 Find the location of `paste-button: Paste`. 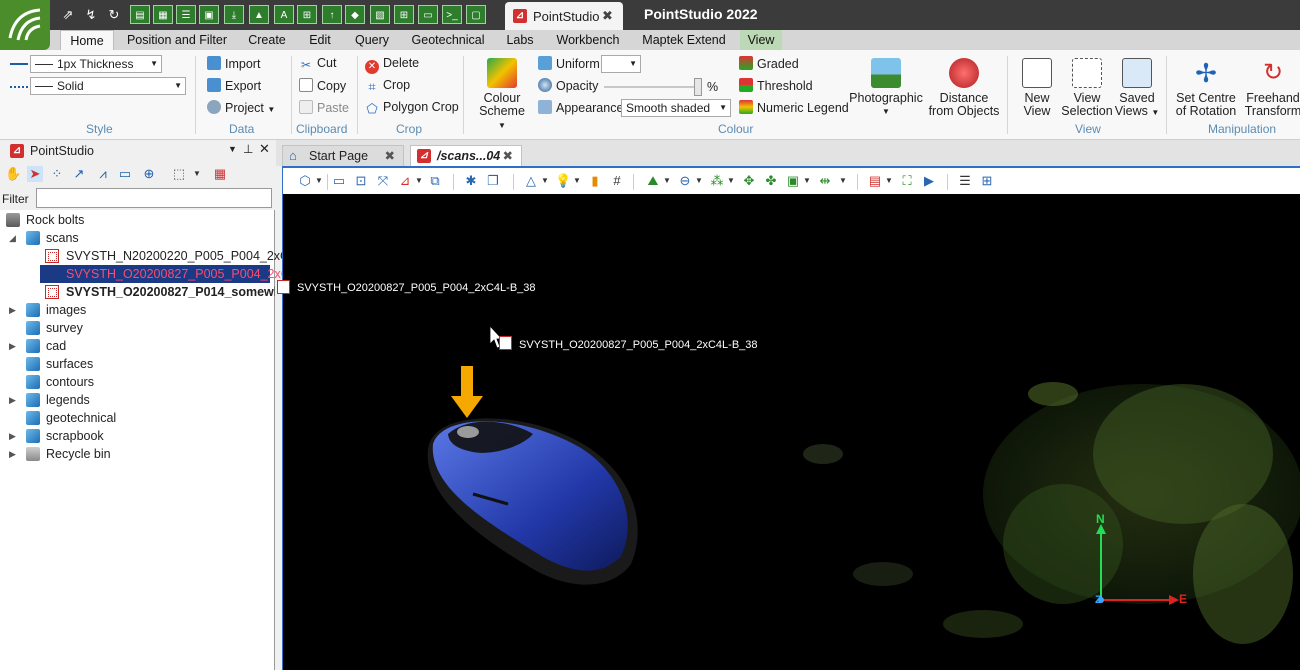

paste-button: Paste is located at coordinates (324, 107).